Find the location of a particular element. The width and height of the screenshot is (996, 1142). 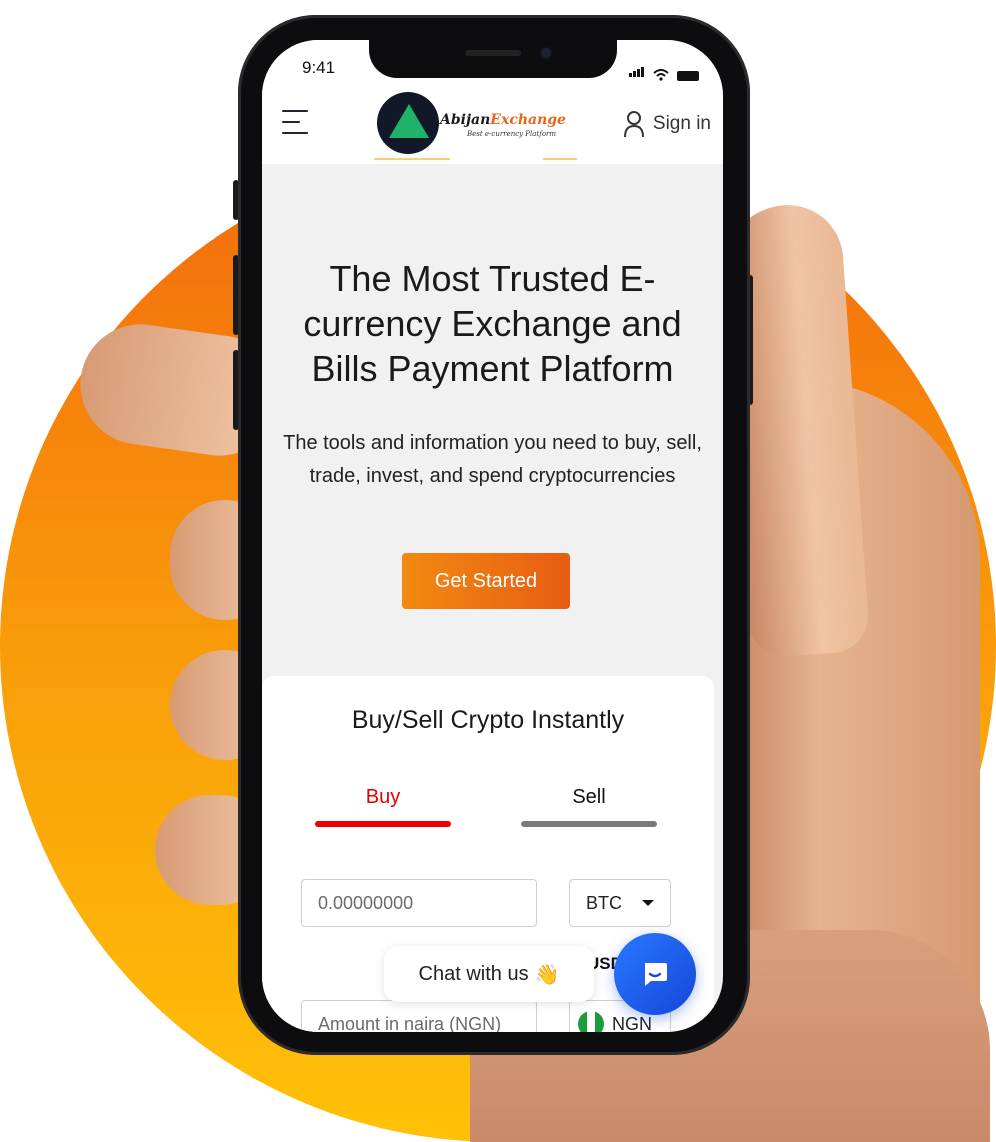

status-icons is located at coordinates (664, 71).